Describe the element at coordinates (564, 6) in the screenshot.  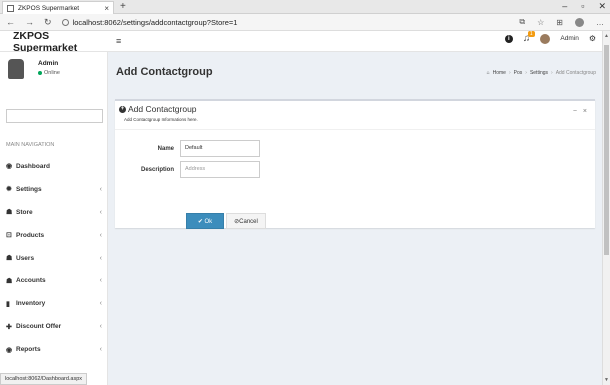
I see `minimize-icon: –` at that location.